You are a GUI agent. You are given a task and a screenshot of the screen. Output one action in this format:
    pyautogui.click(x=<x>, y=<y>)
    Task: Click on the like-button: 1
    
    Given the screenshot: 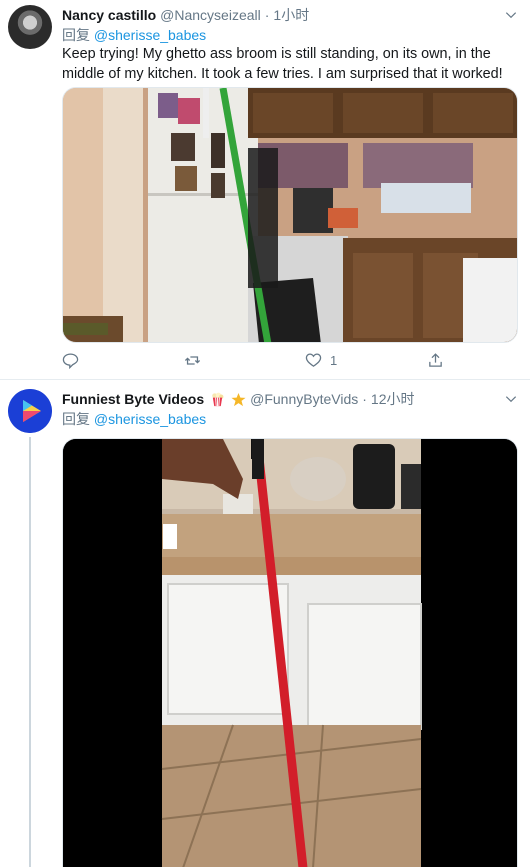 What is the action you would take?
    pyautogui.click(x=321, y=360)
    